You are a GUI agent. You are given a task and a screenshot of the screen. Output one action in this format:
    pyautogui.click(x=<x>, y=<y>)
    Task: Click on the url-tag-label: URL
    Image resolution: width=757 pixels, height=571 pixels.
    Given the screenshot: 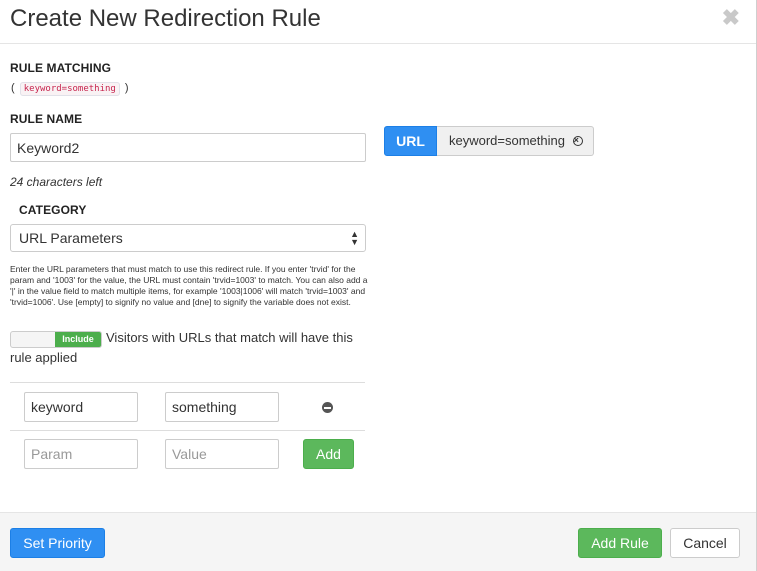 What is the action you would take?
    pyautogui.click(x=410, y=141)
    